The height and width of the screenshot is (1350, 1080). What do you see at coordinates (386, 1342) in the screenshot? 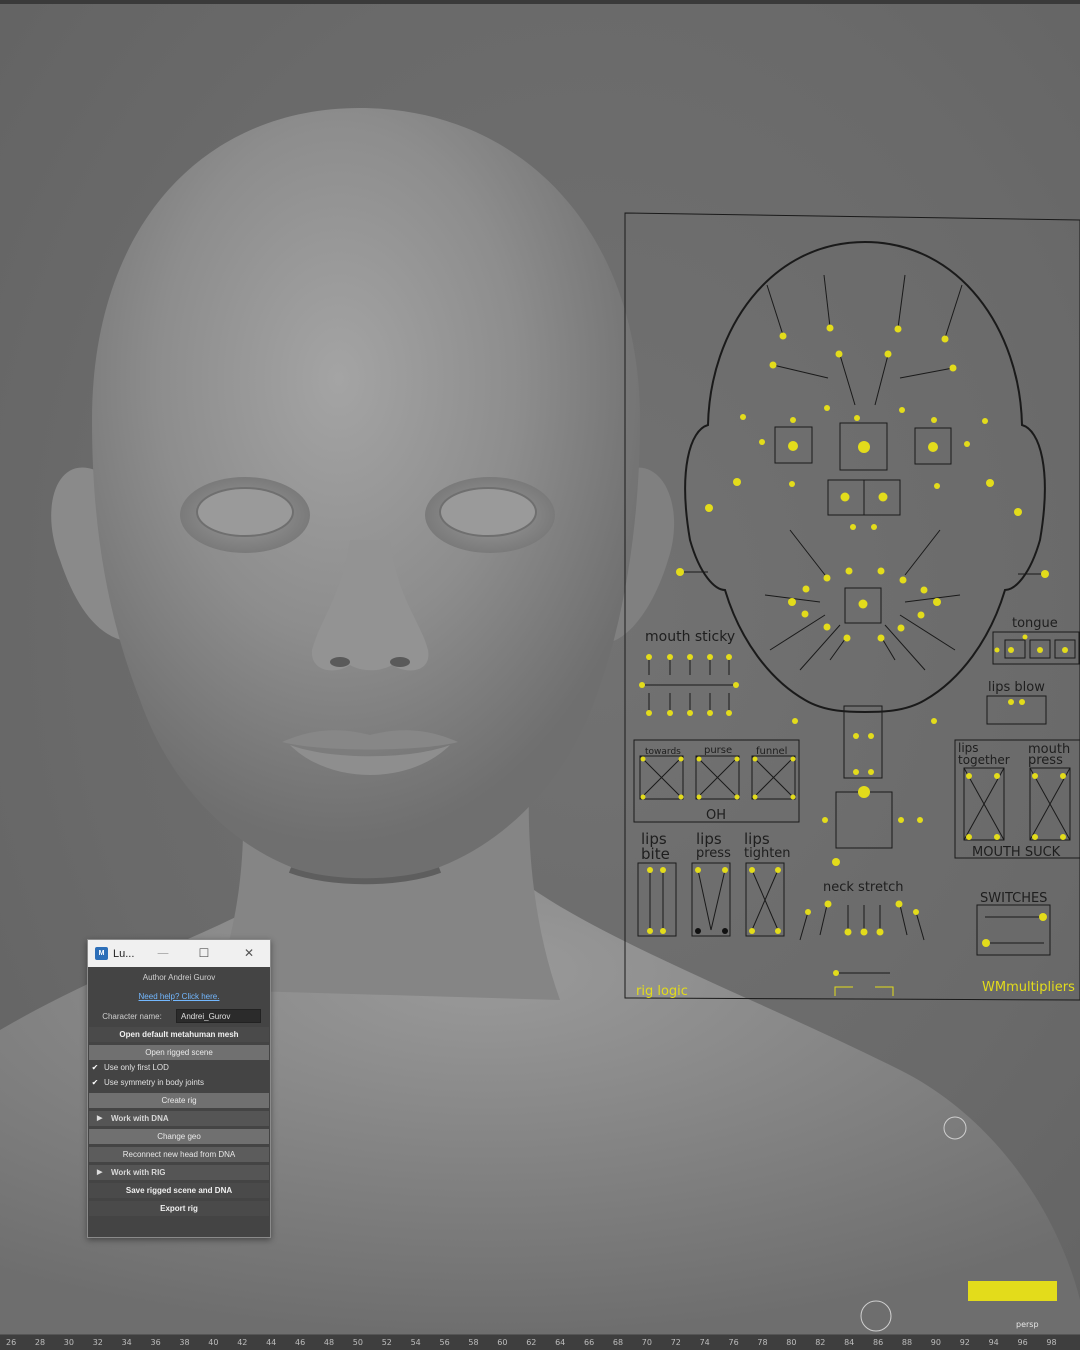
I see `timeline-tick: 52` at bounding box center [386, 1342].